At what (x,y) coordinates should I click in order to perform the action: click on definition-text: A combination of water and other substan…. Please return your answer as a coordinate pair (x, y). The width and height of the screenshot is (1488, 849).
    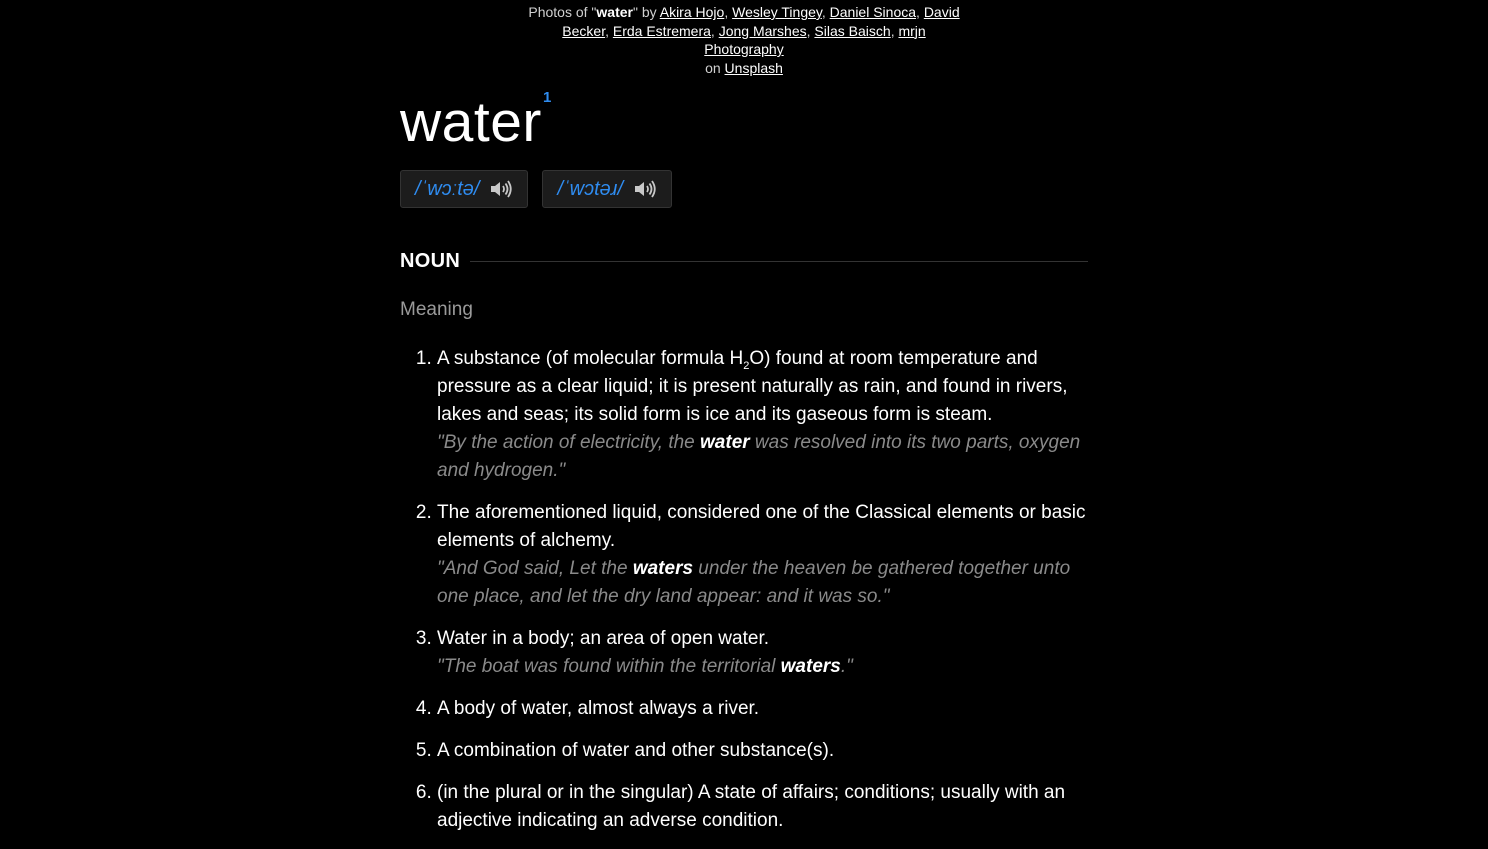
    Looking at the image, I should click on (636, 750).